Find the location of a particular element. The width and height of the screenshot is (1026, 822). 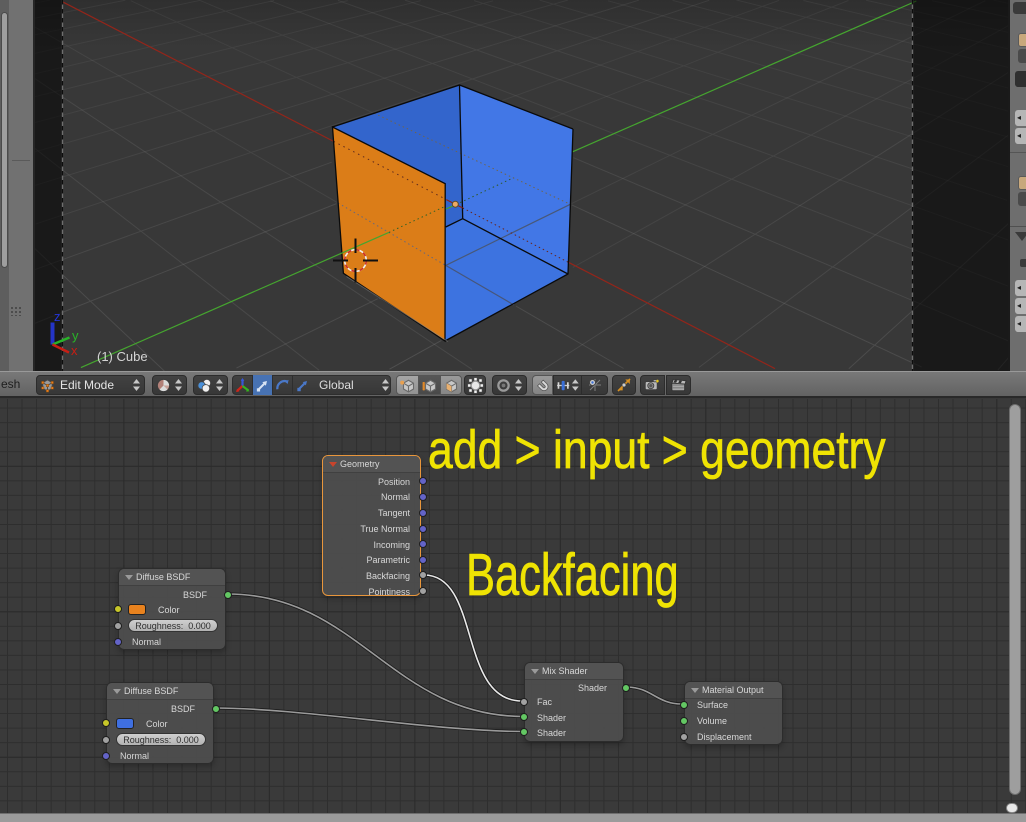

svg-text: (1) Cube is located at coordinates (122, 356).